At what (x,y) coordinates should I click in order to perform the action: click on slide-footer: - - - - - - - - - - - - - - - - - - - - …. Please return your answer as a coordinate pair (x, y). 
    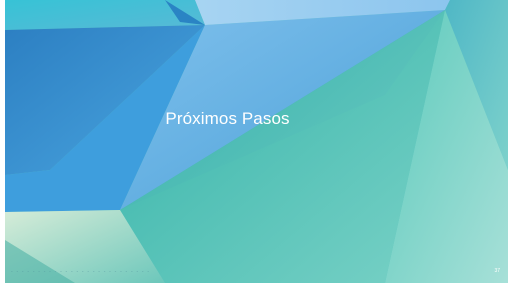
    Looking at the image, I should click on (81, 272).